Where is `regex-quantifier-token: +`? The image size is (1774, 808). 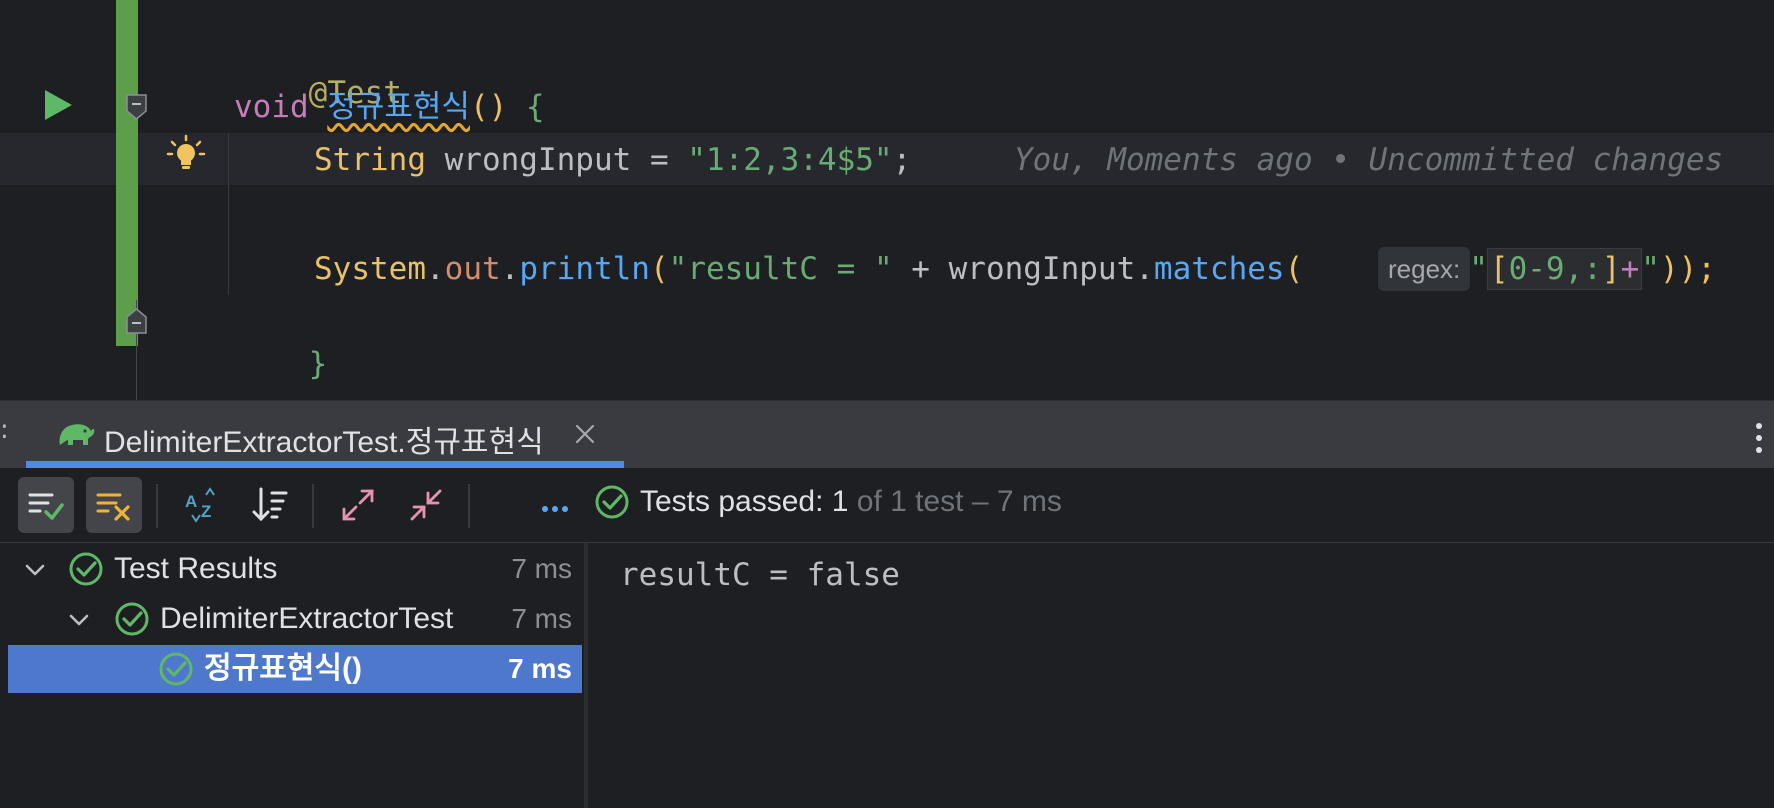 regex-quantifier-token: + is located at coordinates (1630, 269).